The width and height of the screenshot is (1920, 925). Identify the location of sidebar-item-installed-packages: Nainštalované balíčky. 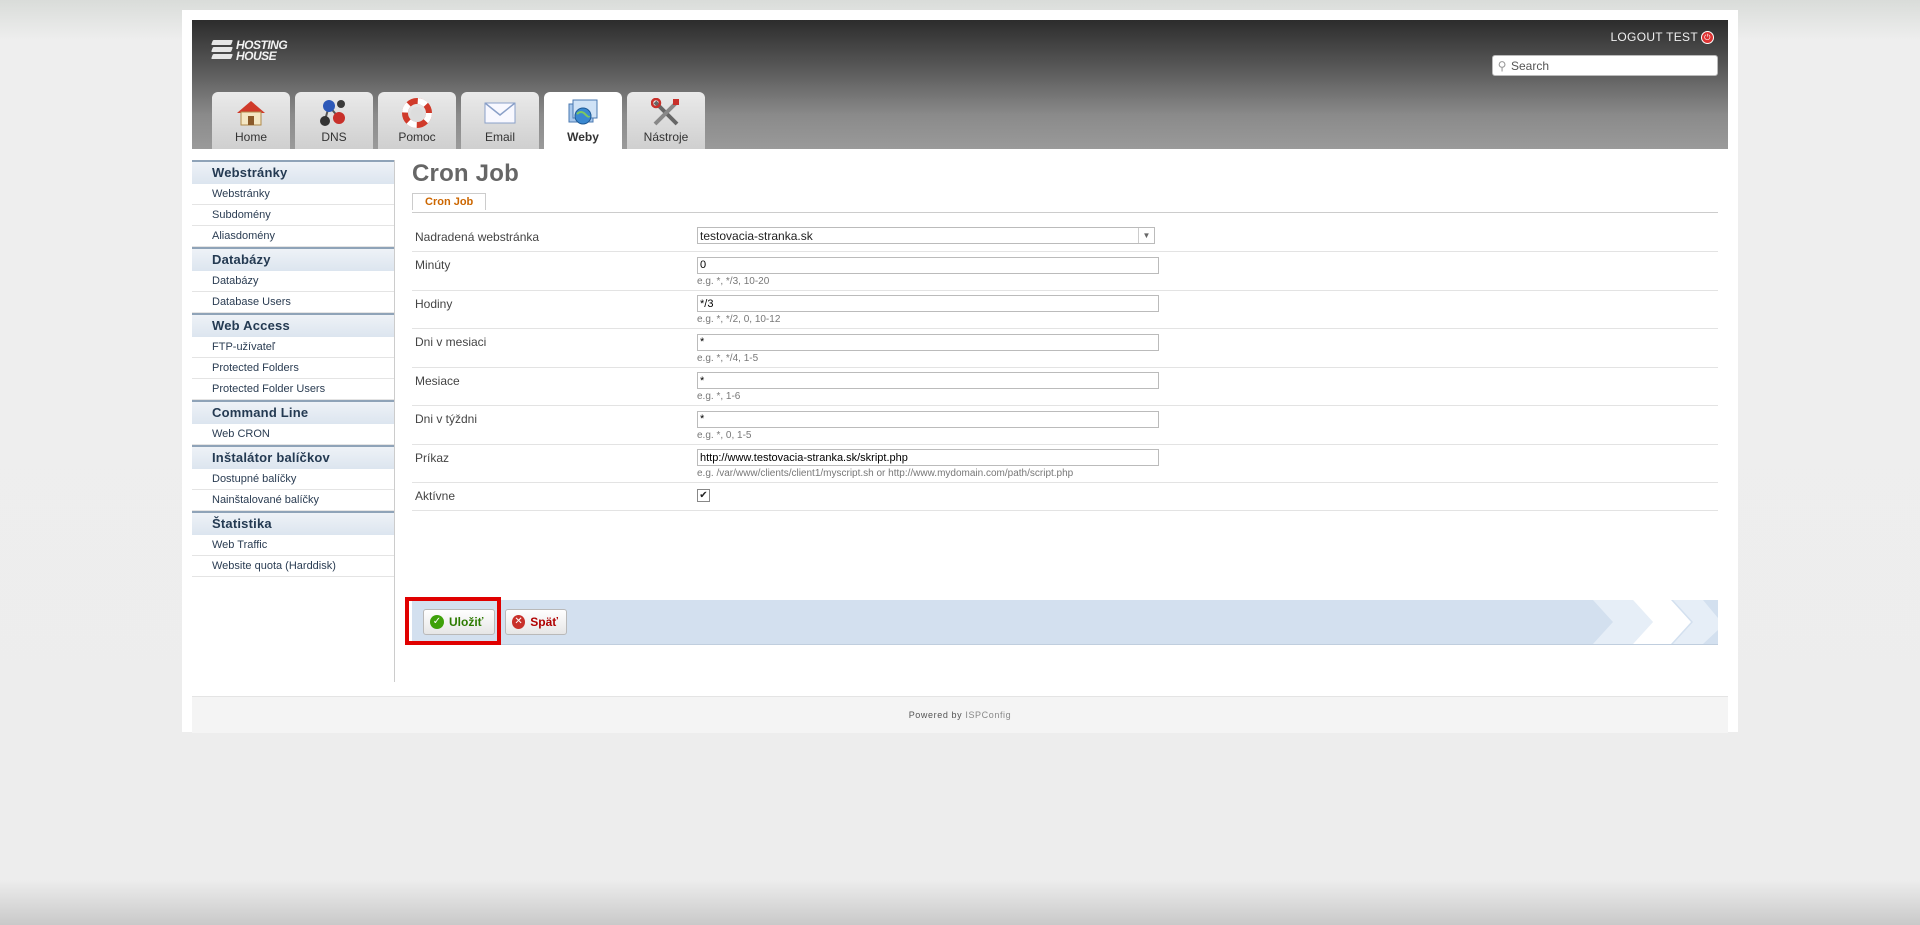
(293, 500).